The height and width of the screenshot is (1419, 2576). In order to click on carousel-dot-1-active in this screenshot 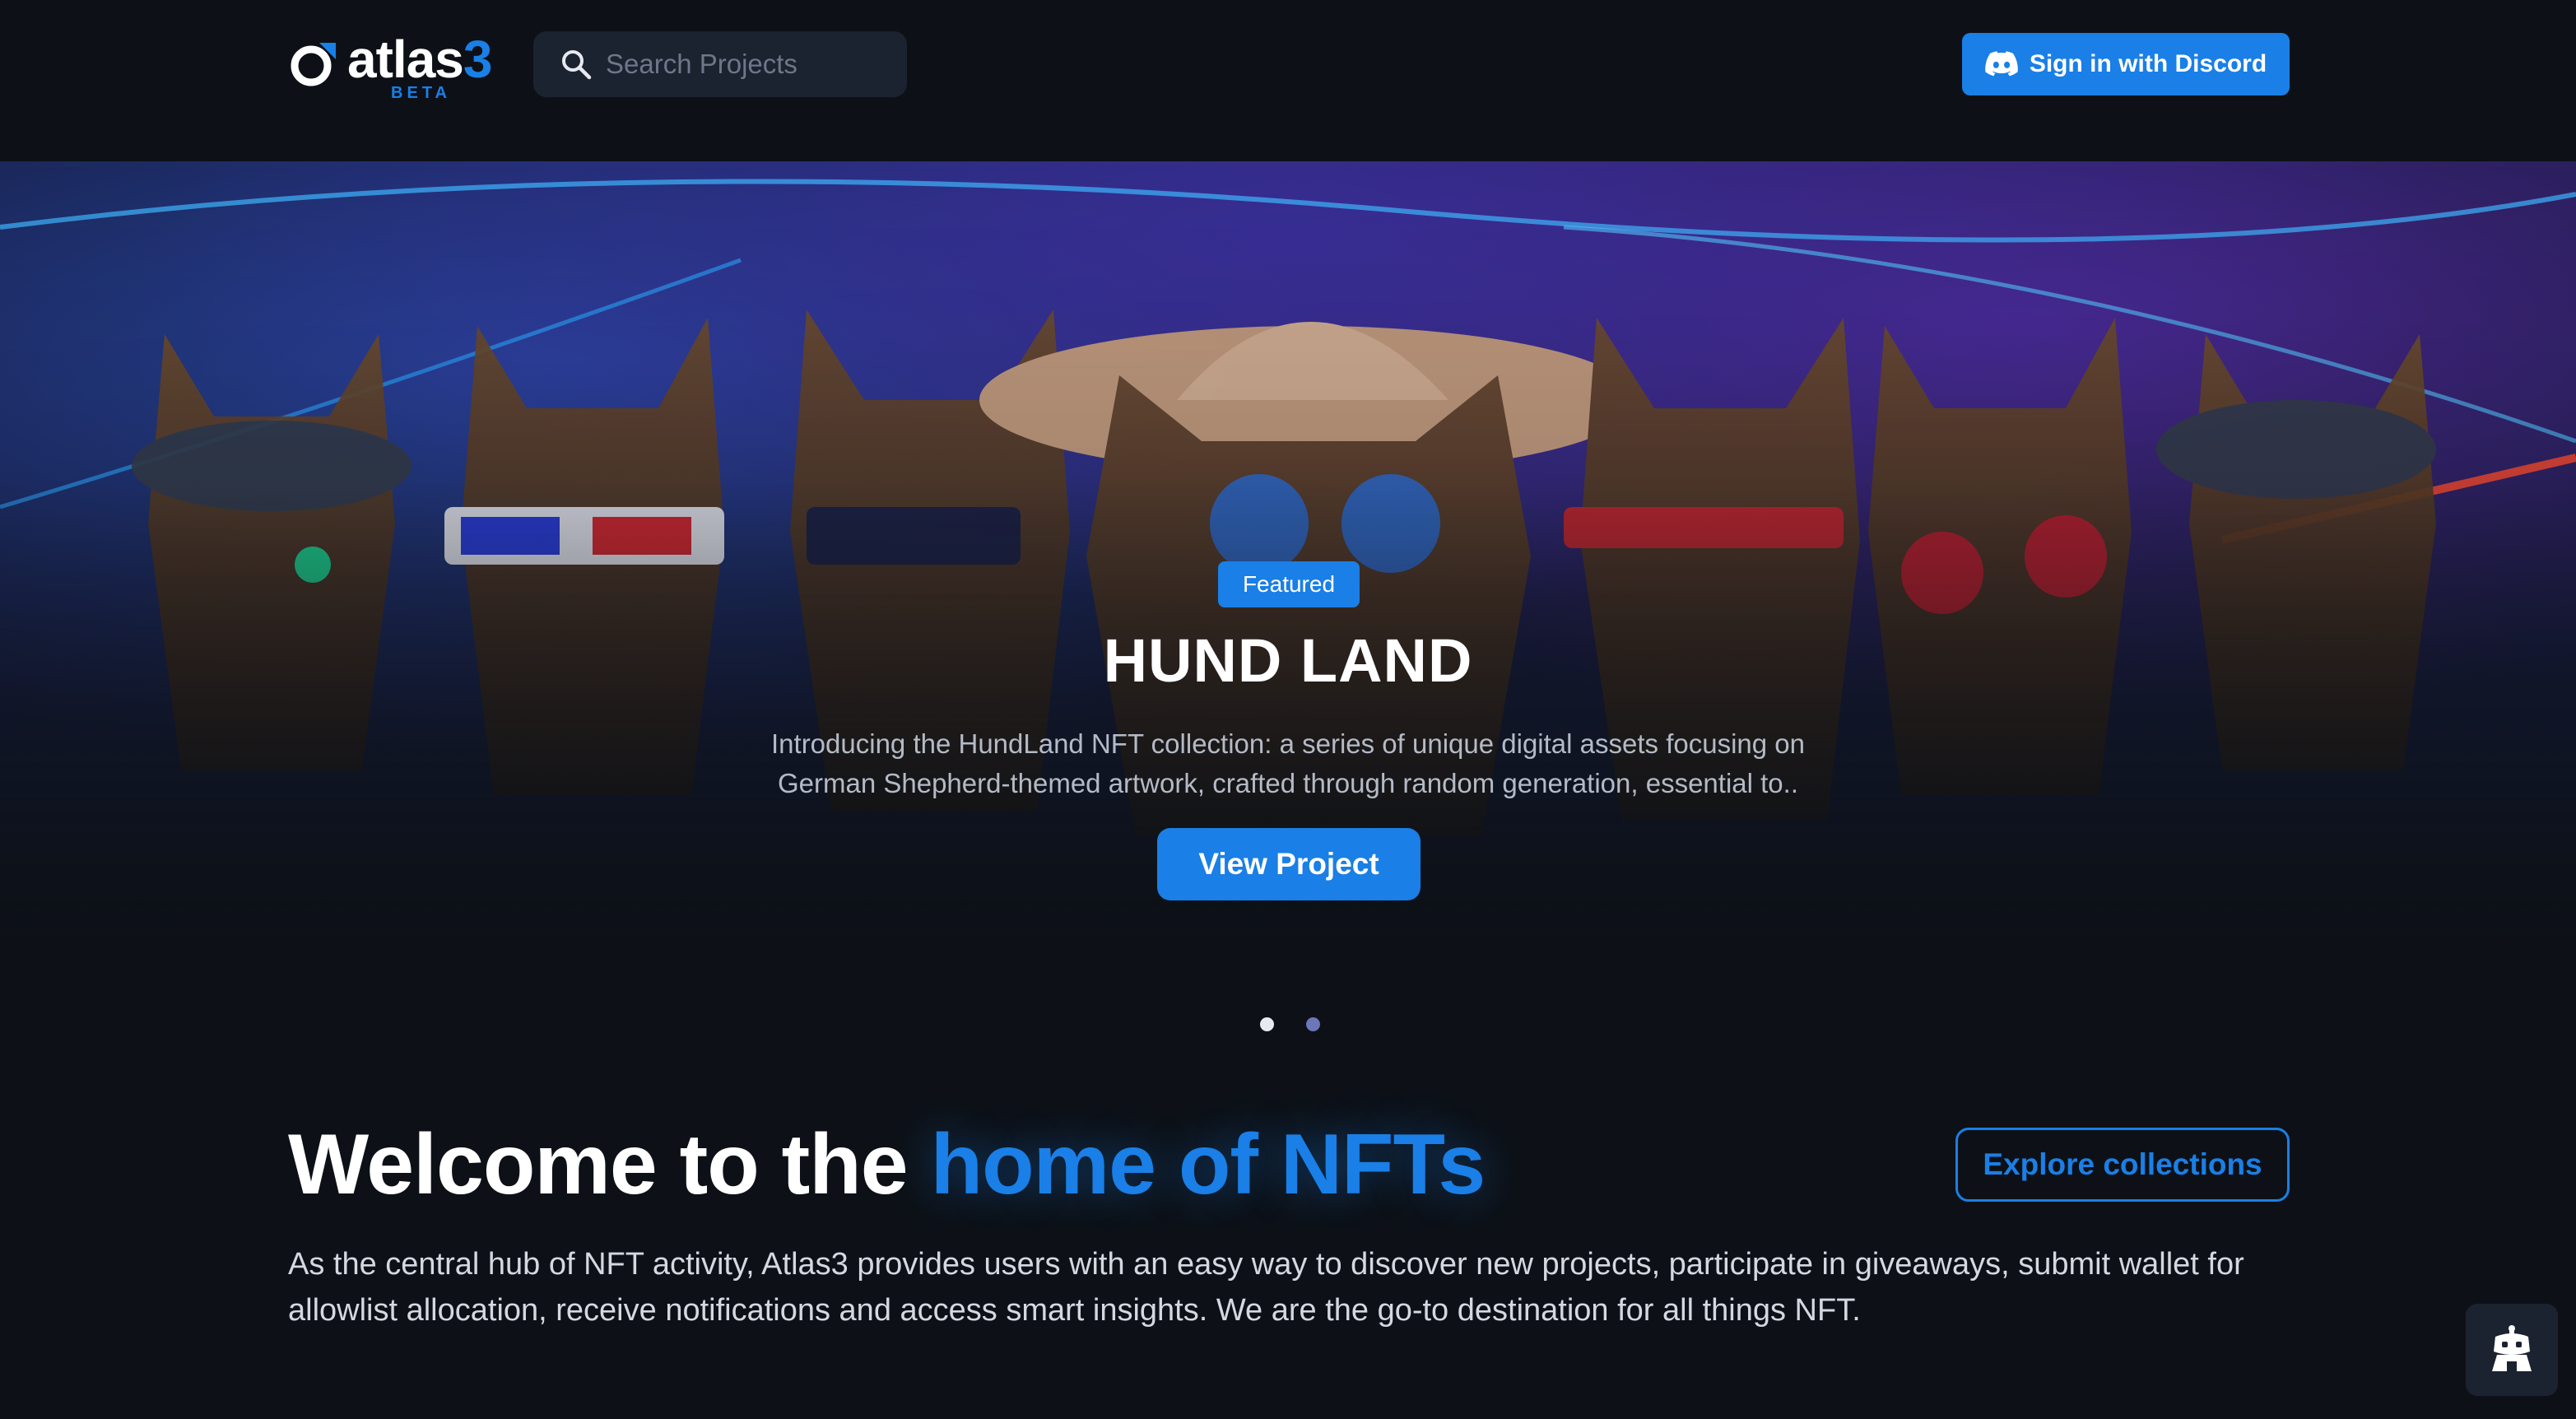, I will do `click(1267, 1024)`.